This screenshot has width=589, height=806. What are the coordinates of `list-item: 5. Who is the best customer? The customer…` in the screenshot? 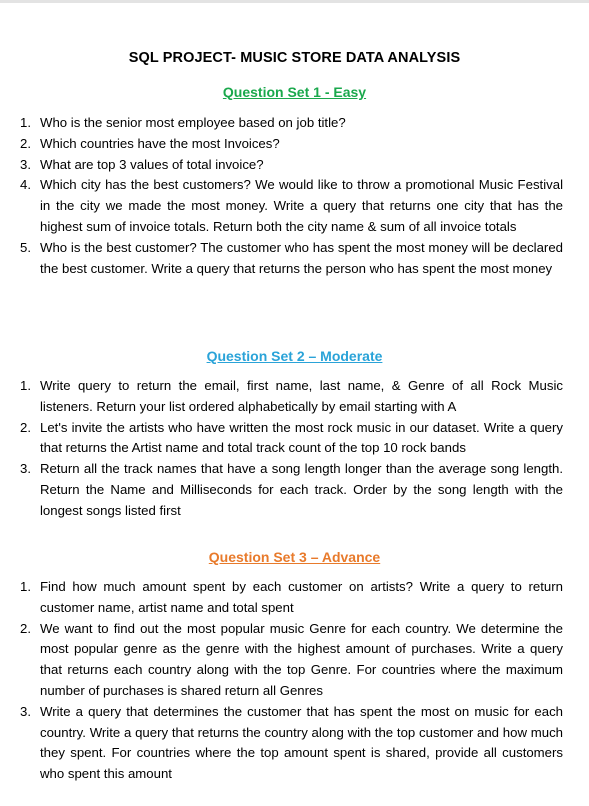 It's located at (281, 259).